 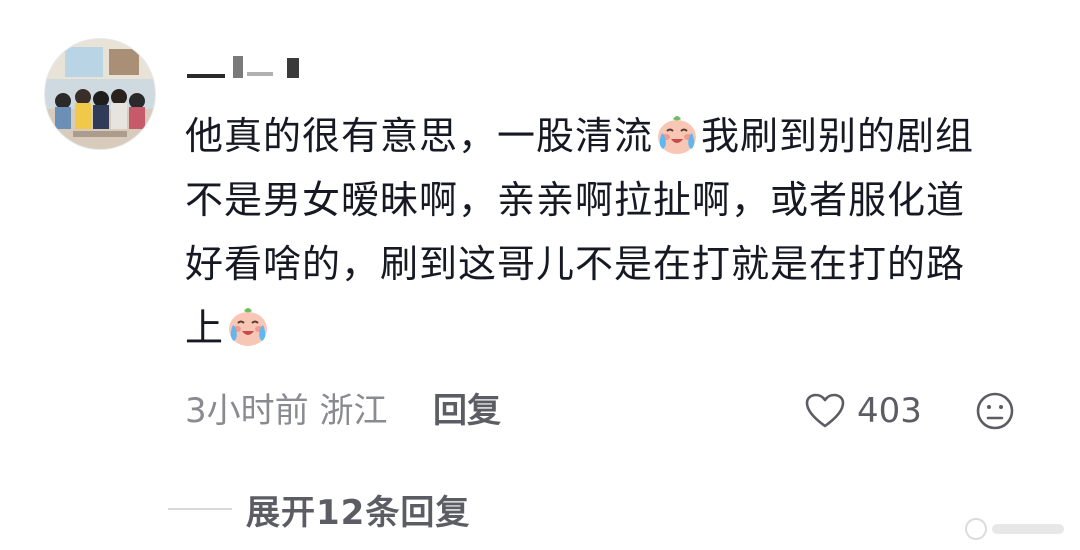 I want to click on username, so click(x=250, y=67).